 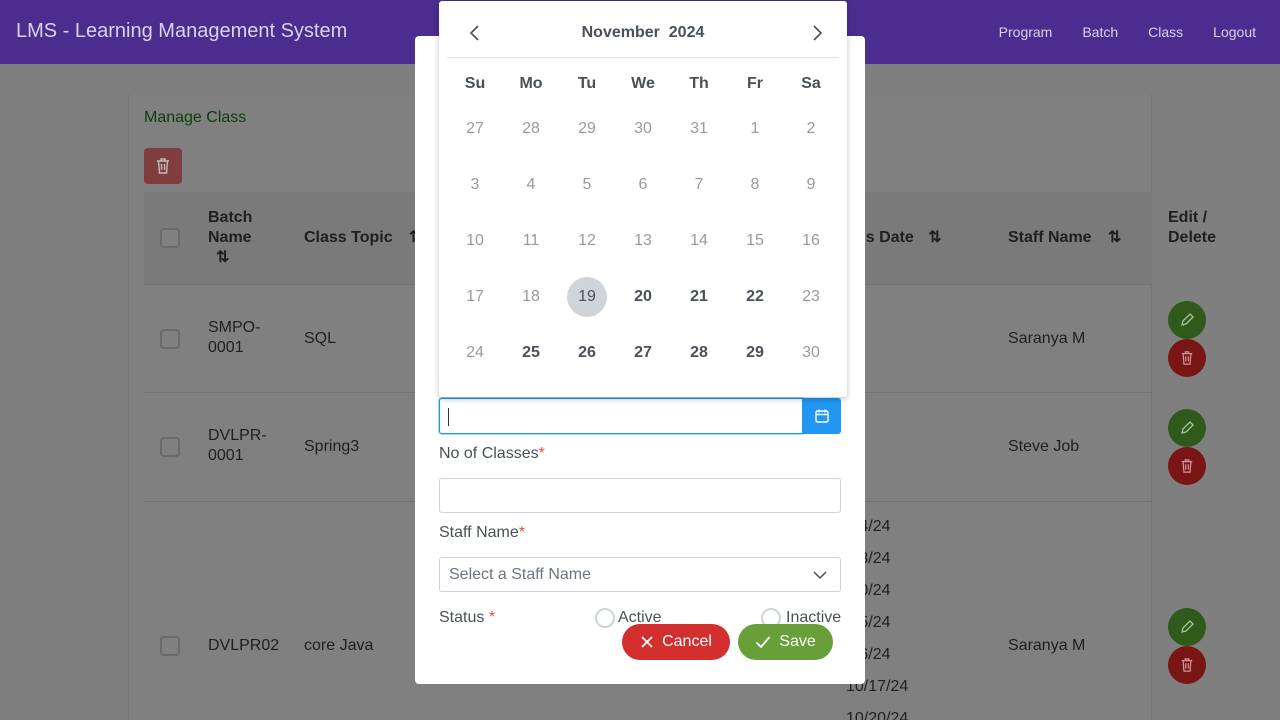 I want to click on staff-name-dropdown: Select a Staff Name, so click(x=640, y=574).